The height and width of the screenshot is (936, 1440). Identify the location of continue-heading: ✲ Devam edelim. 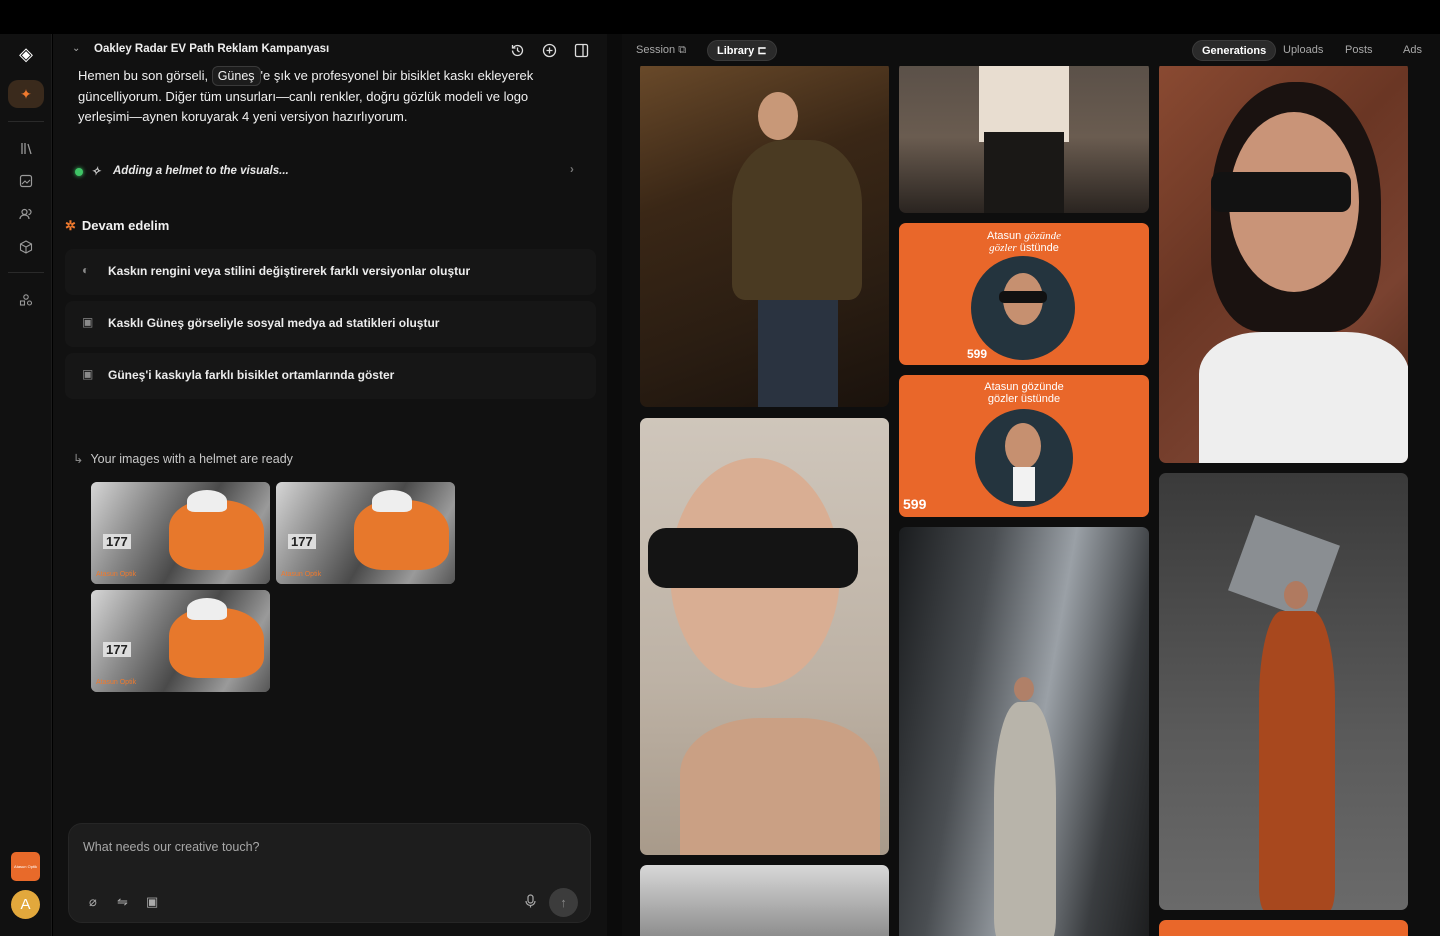
(117, 226).